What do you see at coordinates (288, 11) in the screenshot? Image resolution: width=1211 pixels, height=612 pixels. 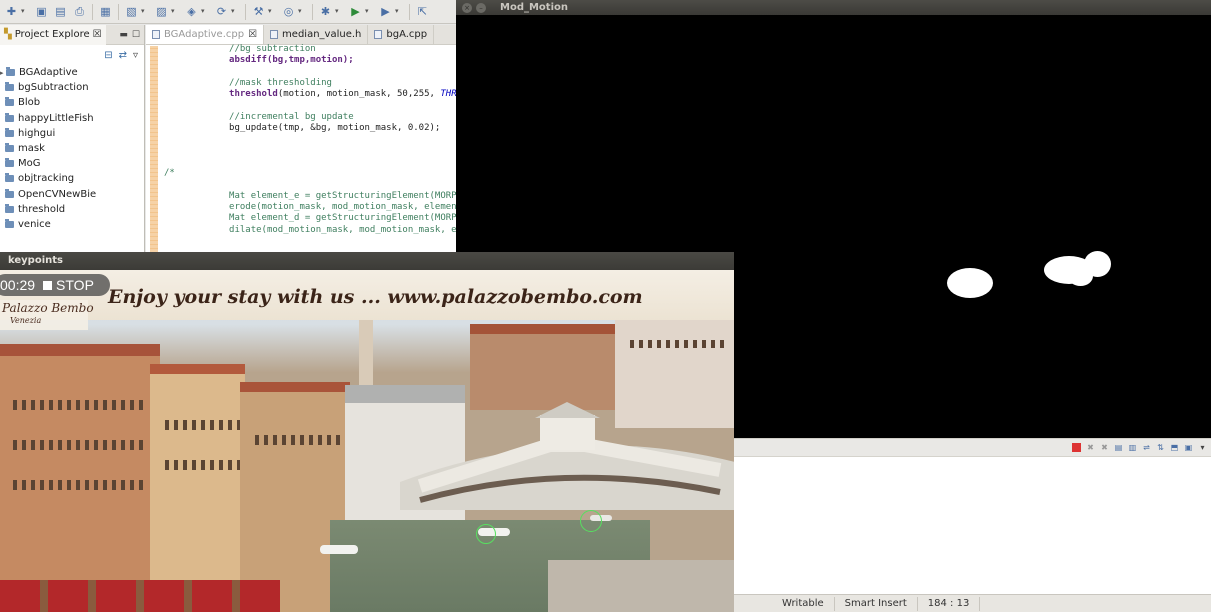 I see `target-icon: ◎` at bounding box center [288, 11].